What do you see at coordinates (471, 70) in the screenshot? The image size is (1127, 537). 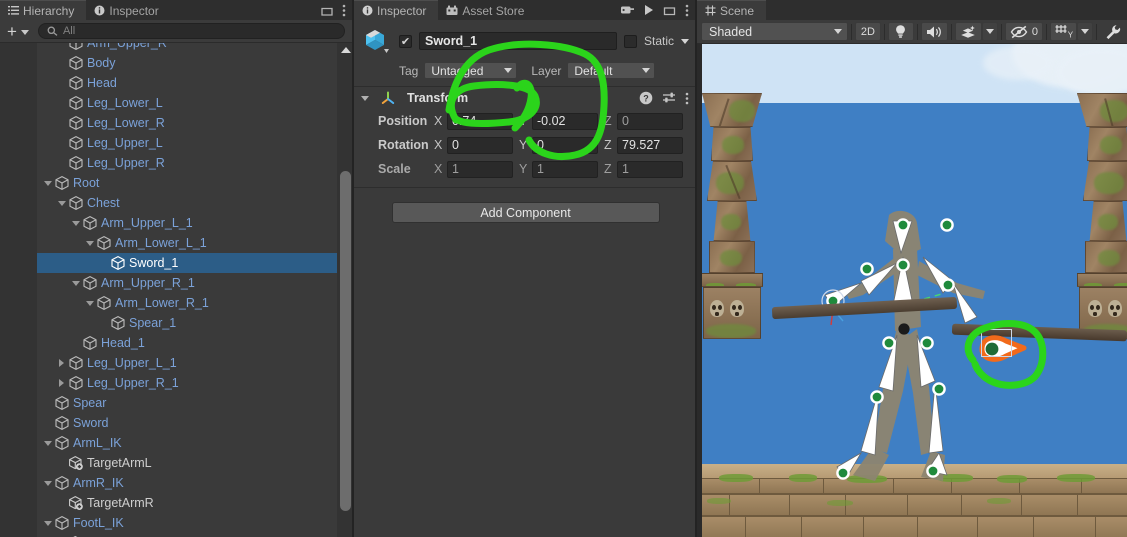 I see `tag-dropdown: Untagged` at bounding box center [471, 70].